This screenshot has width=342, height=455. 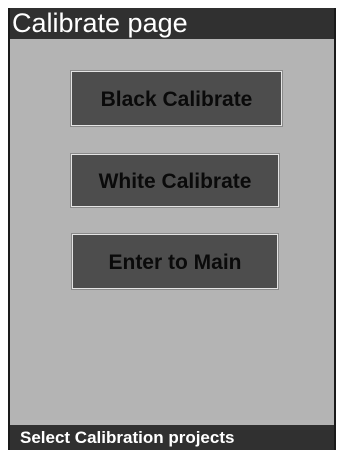 I want to click on enter-to-main-button: Enter to Main, so click(x=175, y=261).